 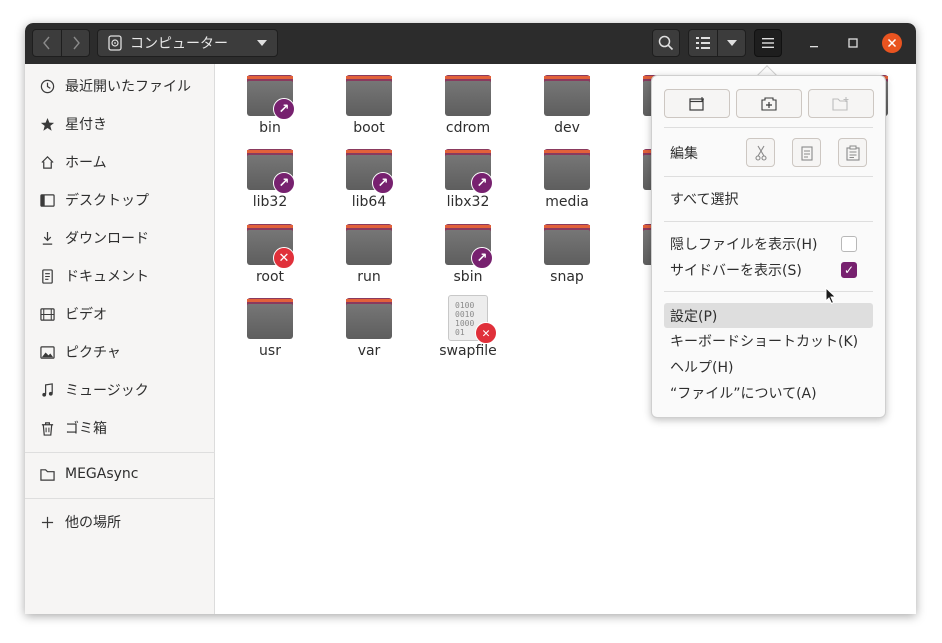 I want to click on file-item-media: media, so click(x=567, y=182).